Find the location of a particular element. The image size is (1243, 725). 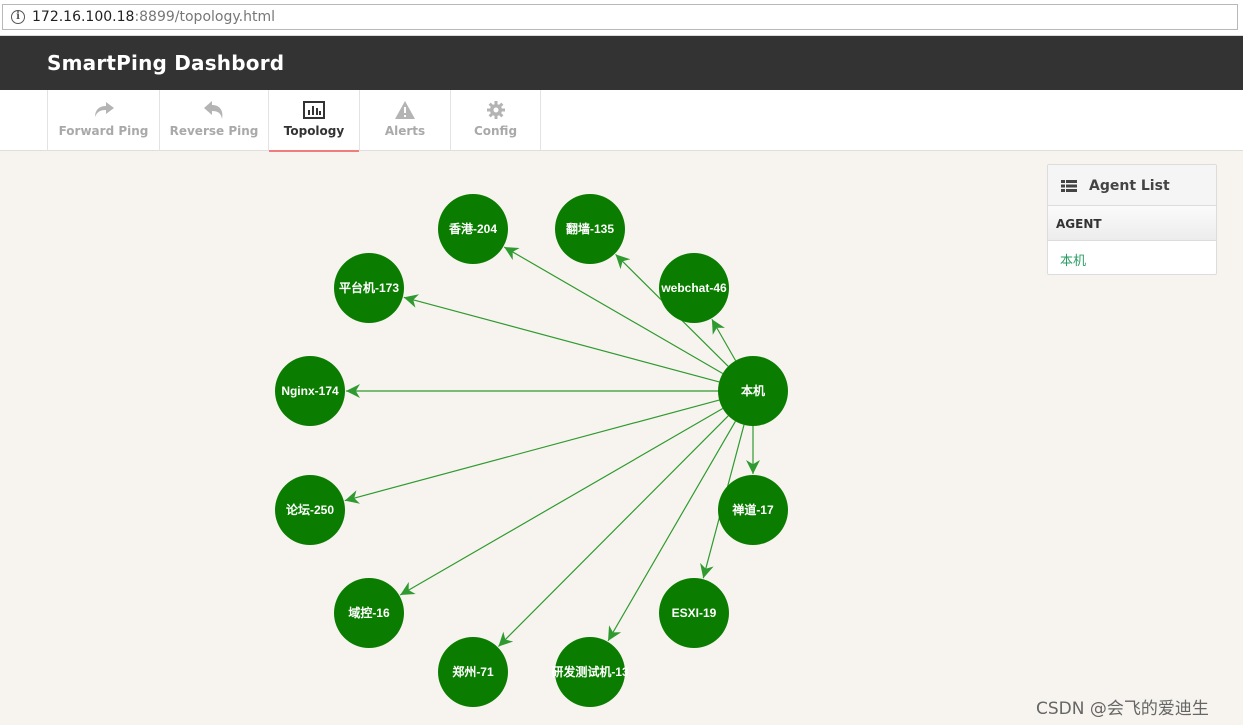

node-label: 平台机-173 is located at coordinates (369, 287).